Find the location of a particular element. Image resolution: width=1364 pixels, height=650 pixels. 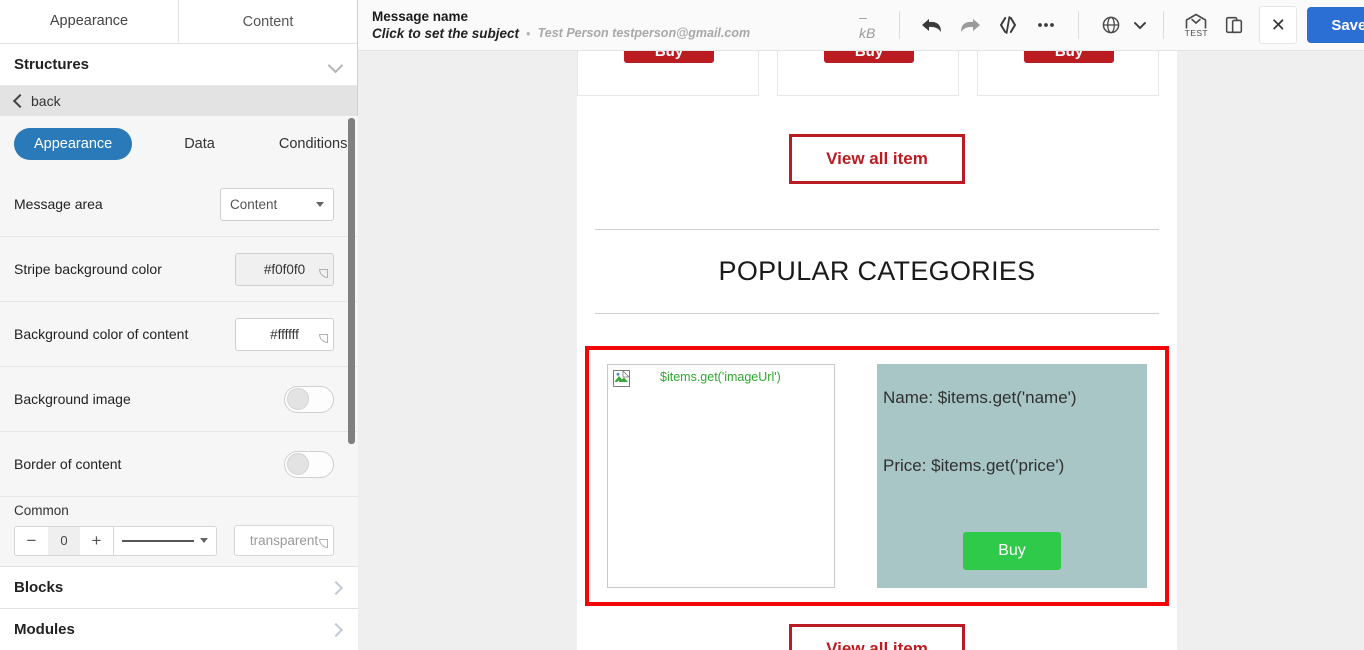

view-all-top-label: View all item is located at coordinates (877, 158).